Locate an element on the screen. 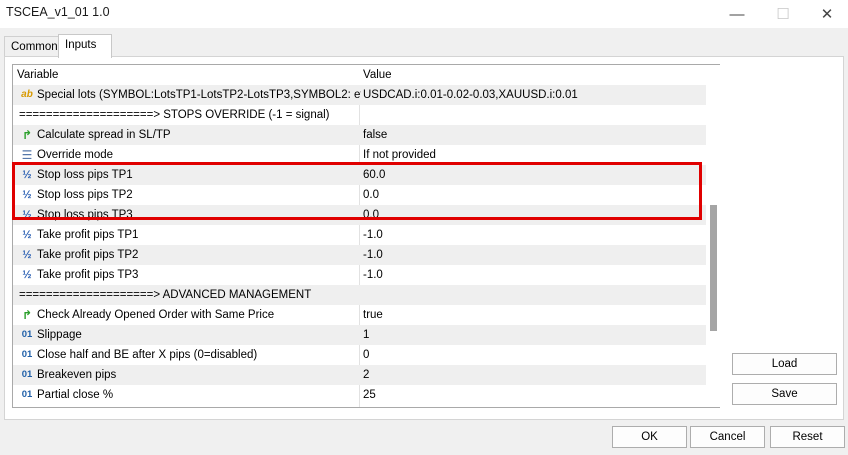  table-row: 01 Slippage 1 is located at coordinates (360, 335).